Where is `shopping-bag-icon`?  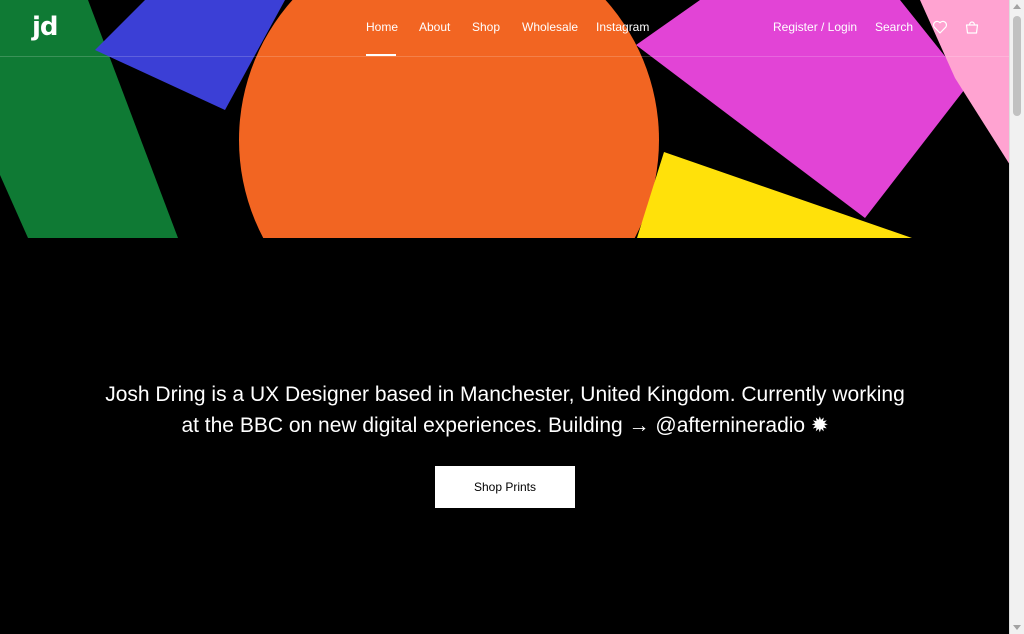
shopping-bag-icon is located at coordinates (972, 27).